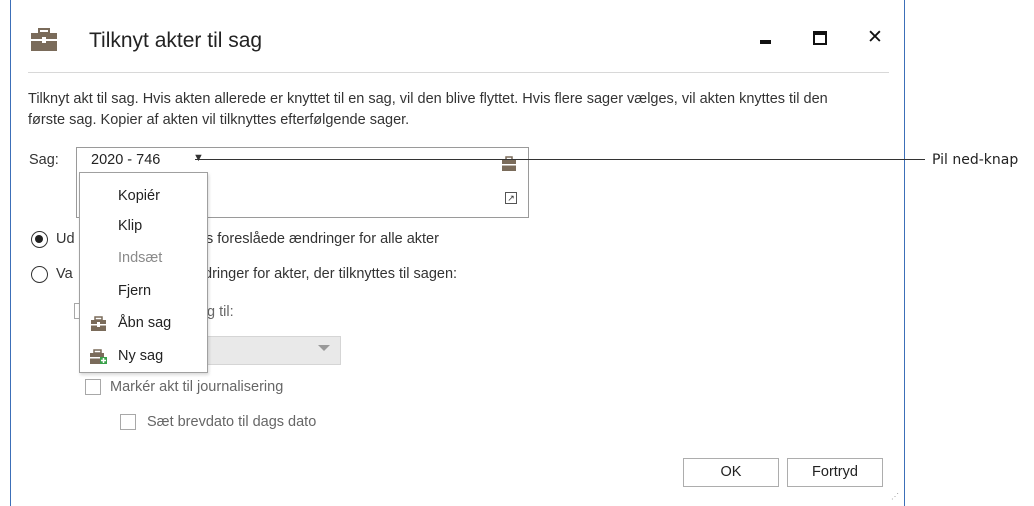 The image size is (1034, 506). I want to click on radio-choose-changes, so click(39, 274).